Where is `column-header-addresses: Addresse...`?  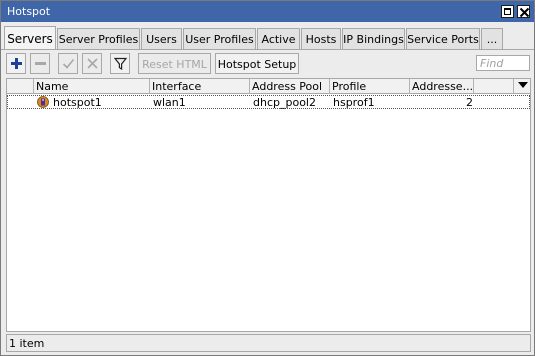 column-header-addresses: Addresse... is located at coordinates (442, 86).